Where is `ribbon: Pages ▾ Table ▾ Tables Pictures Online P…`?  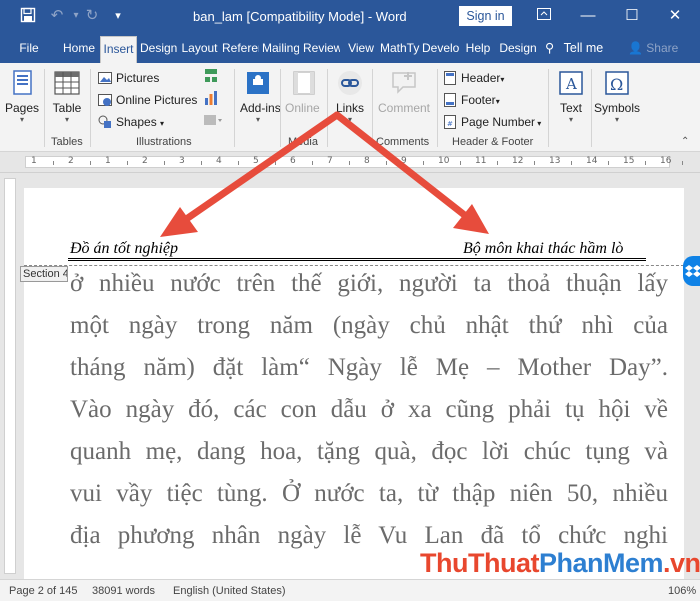 ribbon: Pages ▾ Table ▾ Tables Pictures Online P… is located at coordinates (350, 107).